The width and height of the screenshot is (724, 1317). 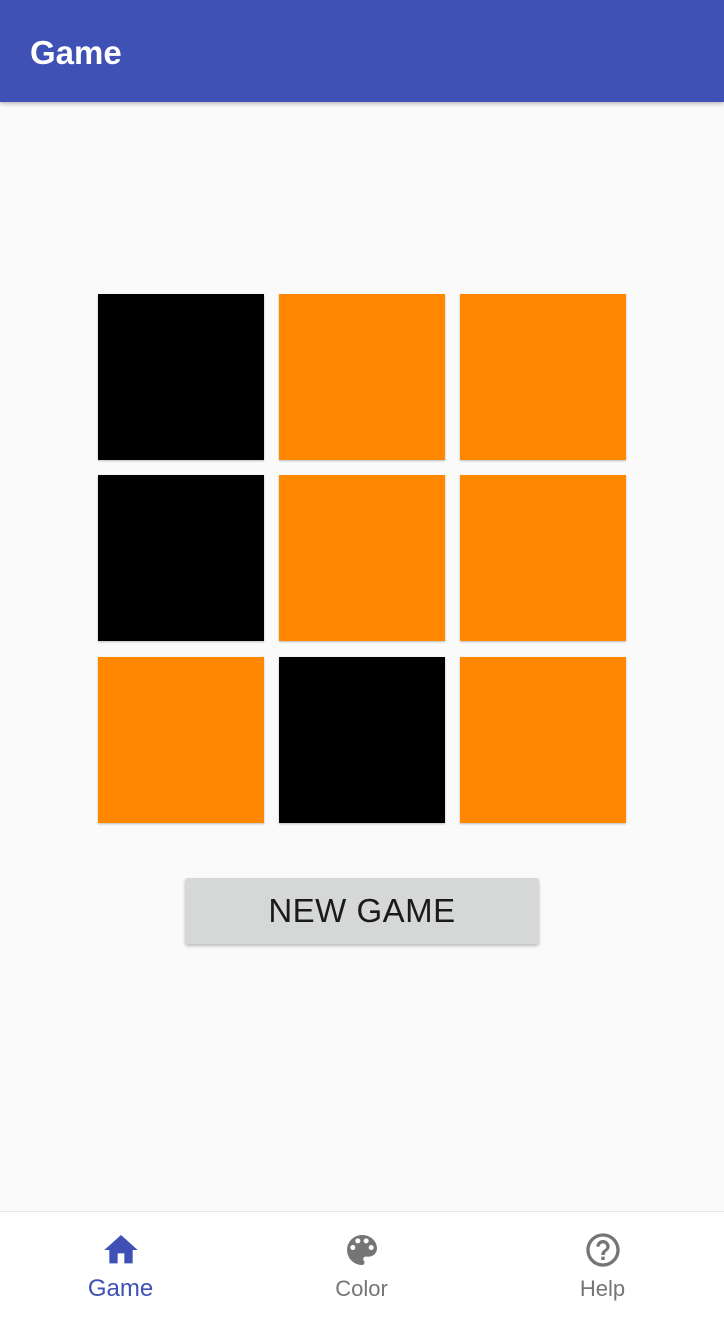 I want to click on board-cell-r3-c1, so click(x=181, y=740).